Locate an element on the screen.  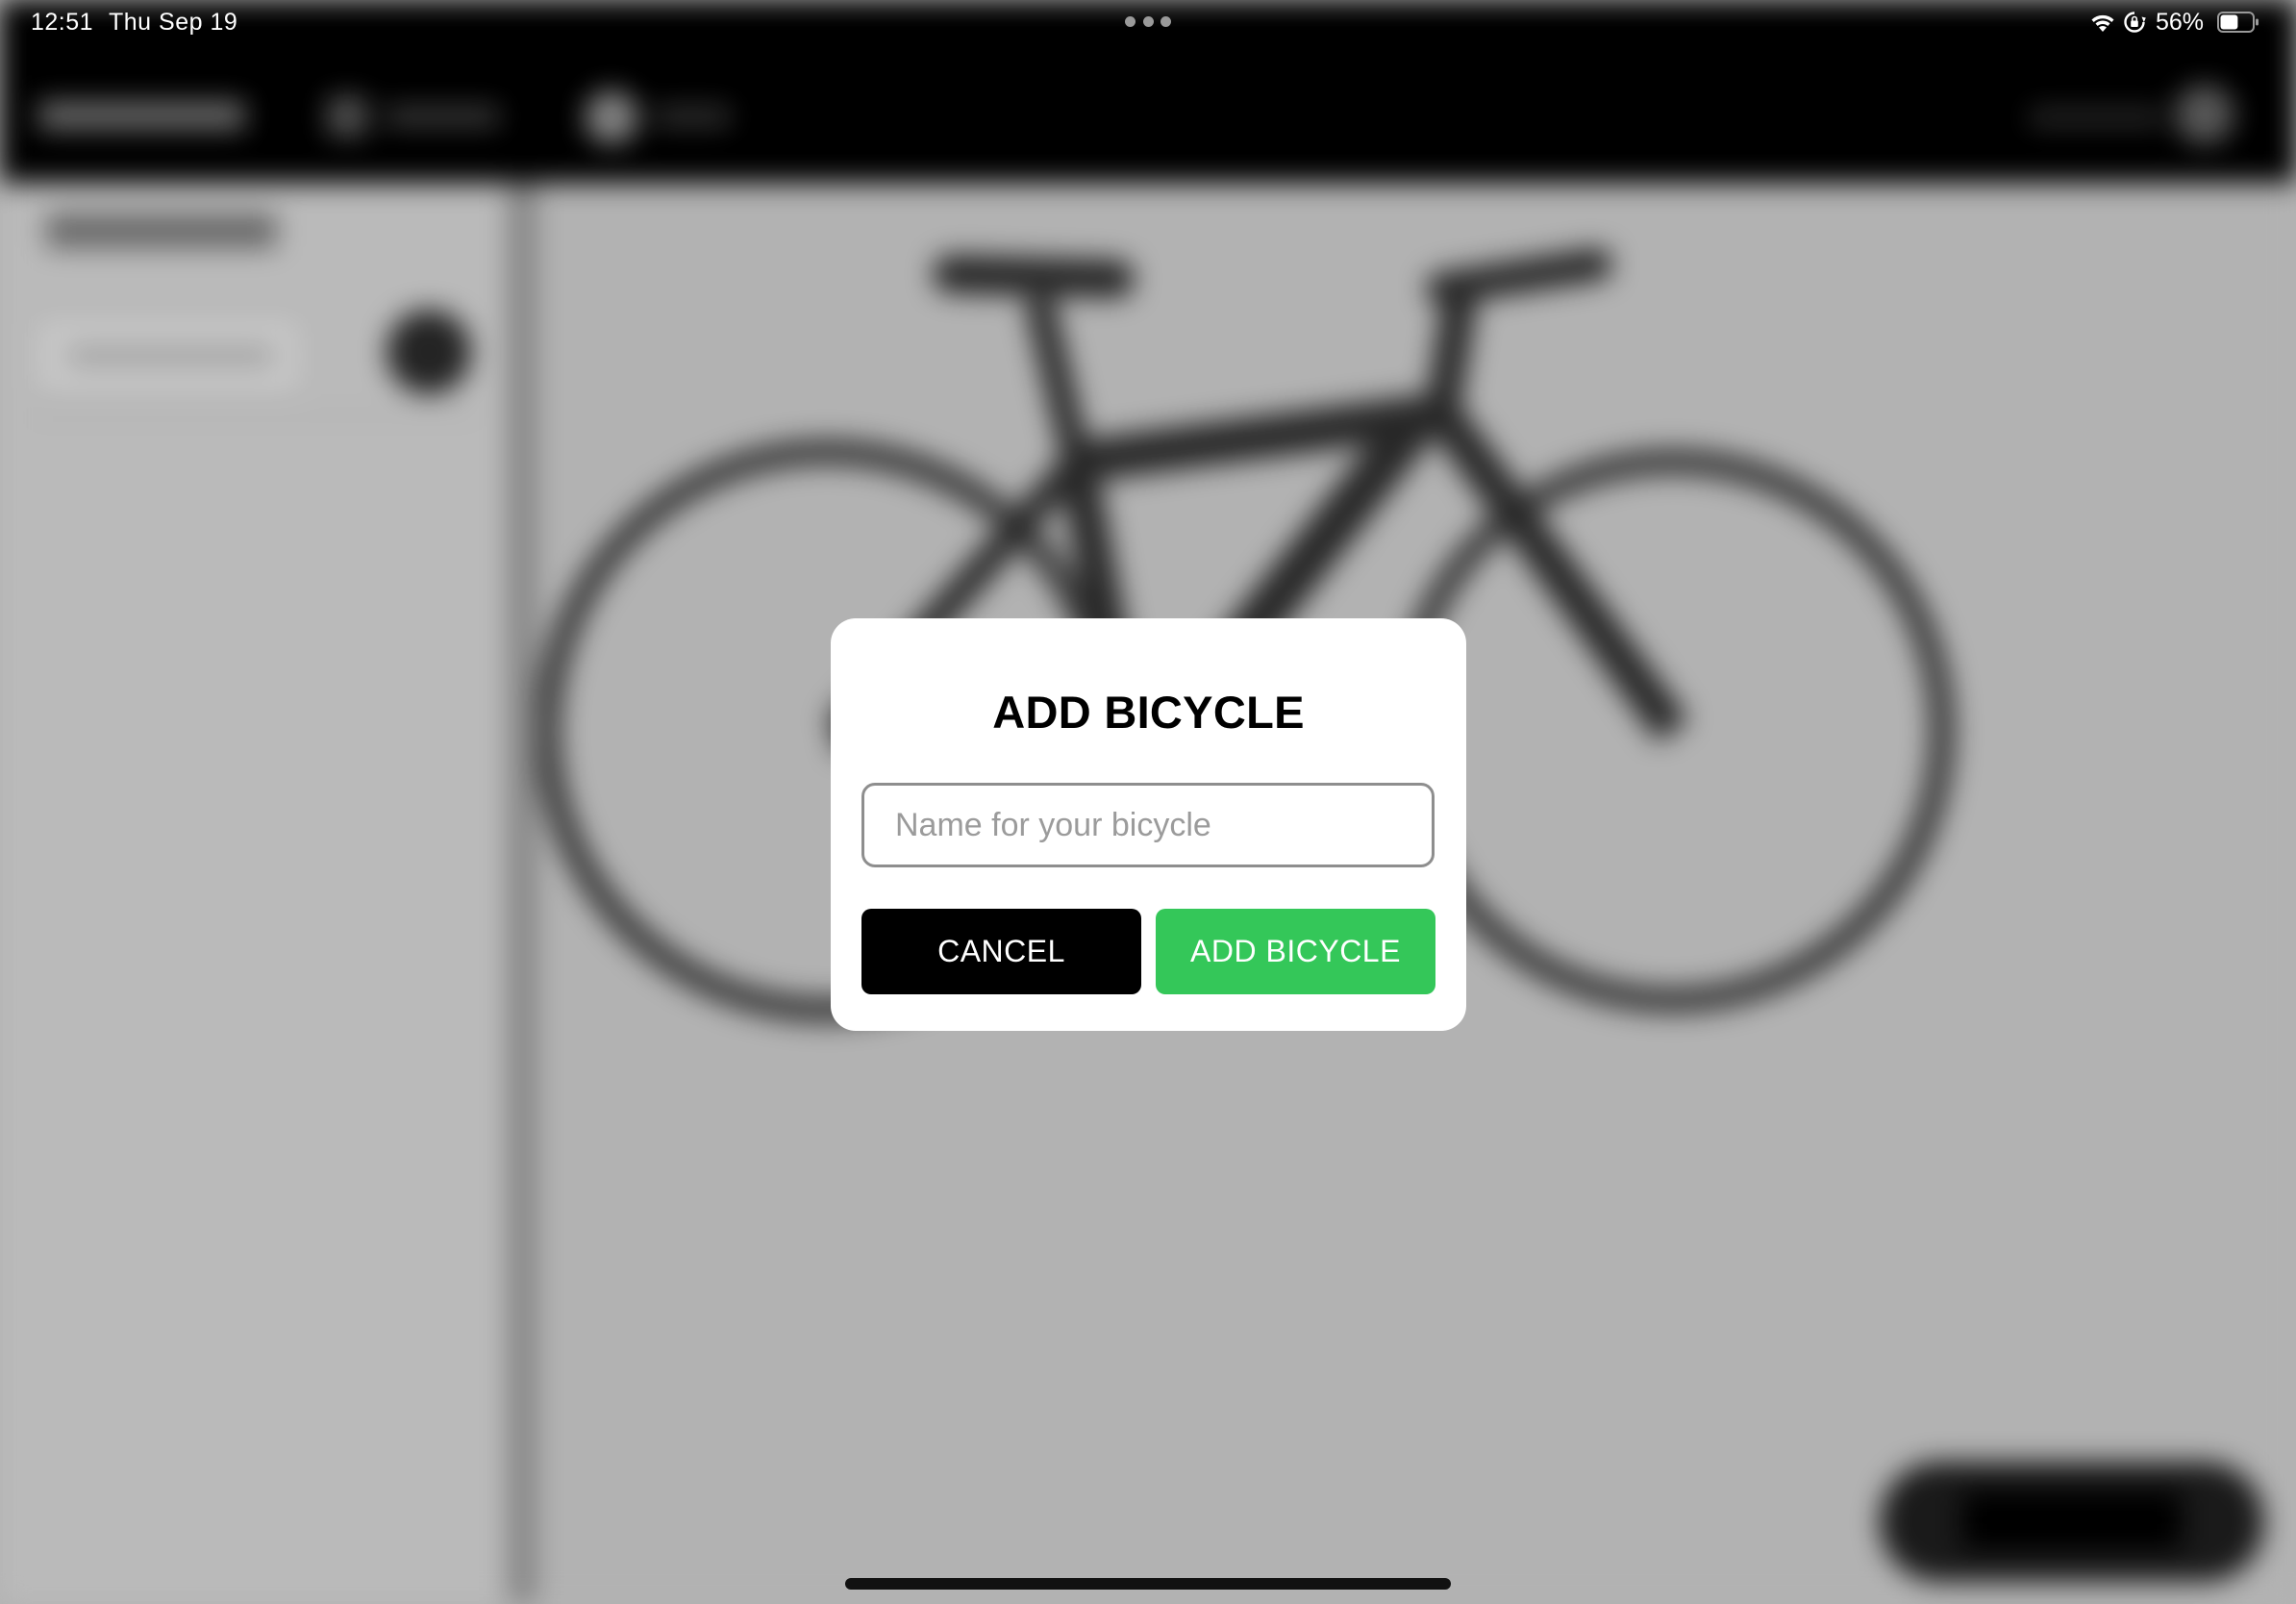
status-date: Thu Sep 19 is located at coordinates (173, 22).